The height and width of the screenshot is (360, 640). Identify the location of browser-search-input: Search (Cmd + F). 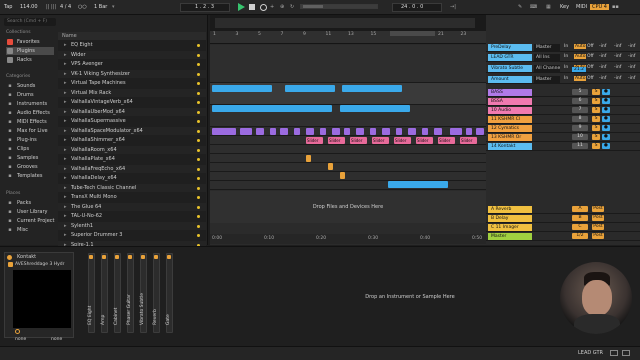
(30, 22).